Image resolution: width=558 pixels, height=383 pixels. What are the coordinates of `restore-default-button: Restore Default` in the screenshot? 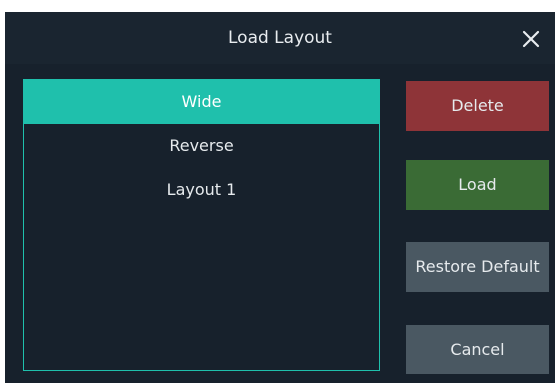 It's located at (477, 267).